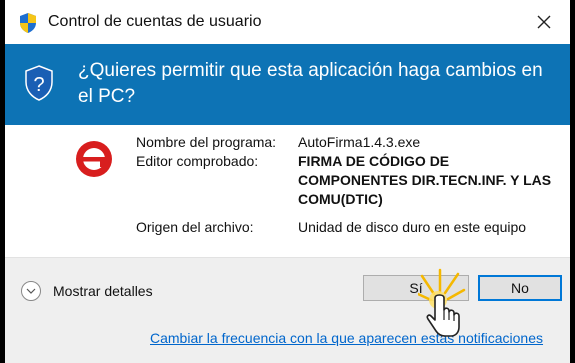 This screenshot has width=575, height=363. What do you see at coordinates (155, 21) in the screenshot?
I see `window-title: Control de cuentas de usuario` at bounding box center [155, 21].